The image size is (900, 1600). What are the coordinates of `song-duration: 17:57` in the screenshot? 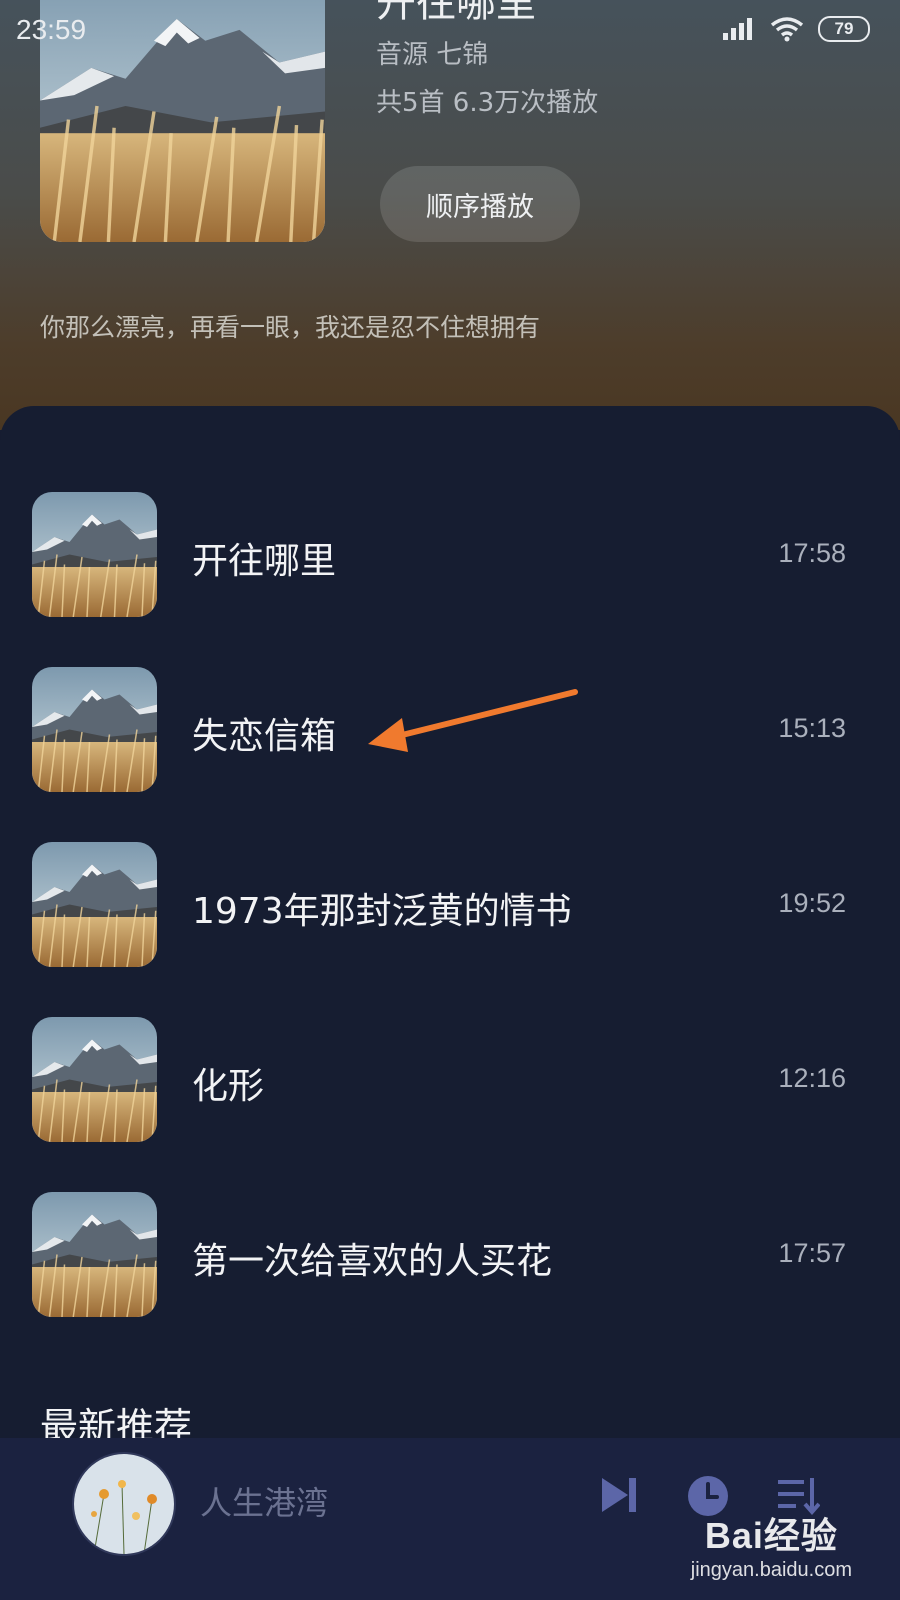 It's located at (812, 1253).